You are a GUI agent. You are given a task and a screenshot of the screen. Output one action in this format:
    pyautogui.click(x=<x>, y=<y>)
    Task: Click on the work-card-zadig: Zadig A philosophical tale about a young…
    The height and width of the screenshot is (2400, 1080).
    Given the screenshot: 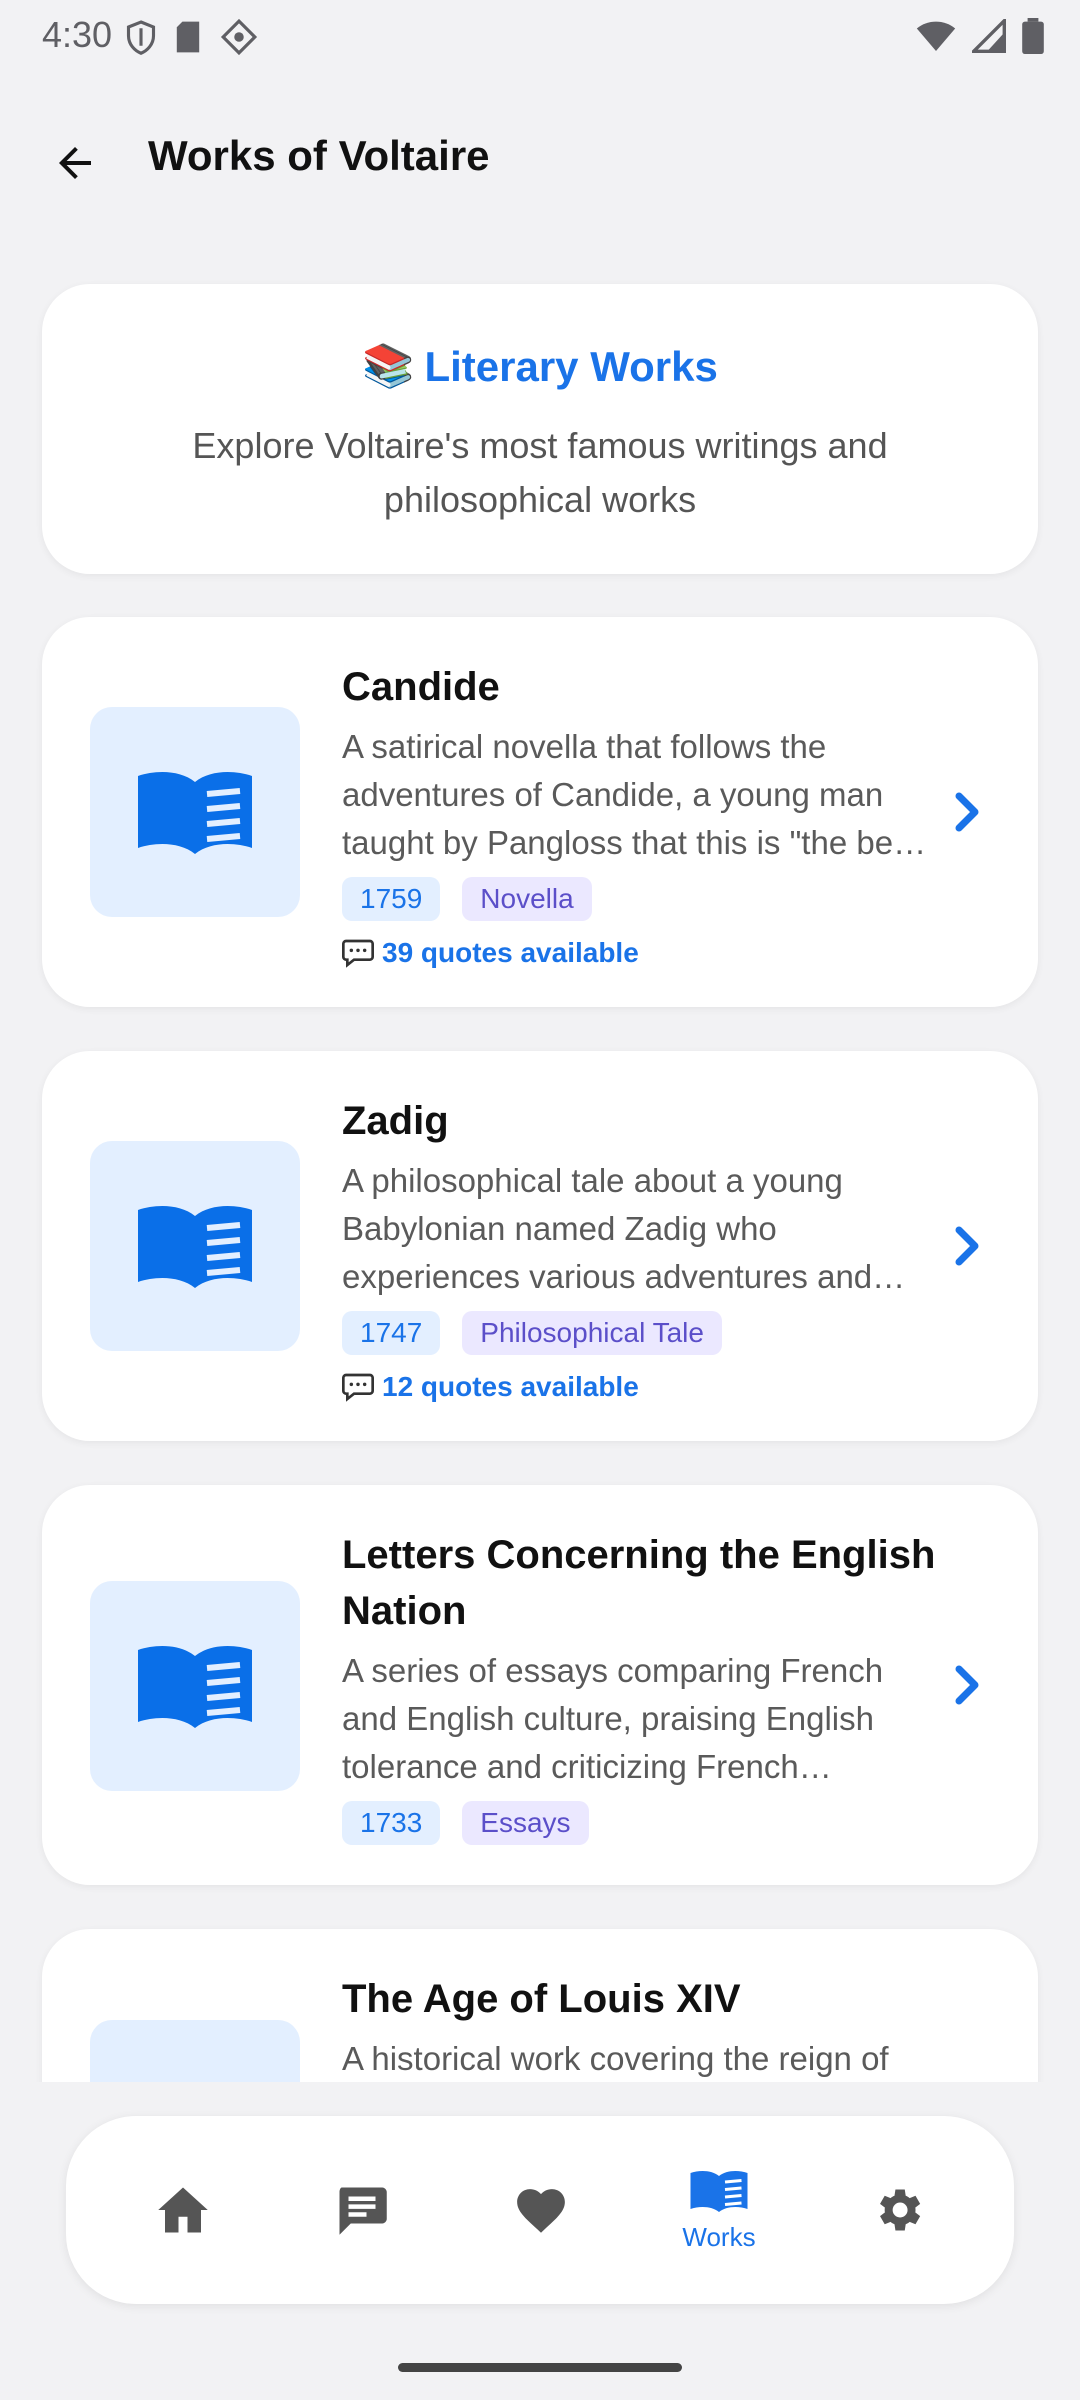 What is the action you would take?
    pyautogui.click(x=540, y=1246)
    